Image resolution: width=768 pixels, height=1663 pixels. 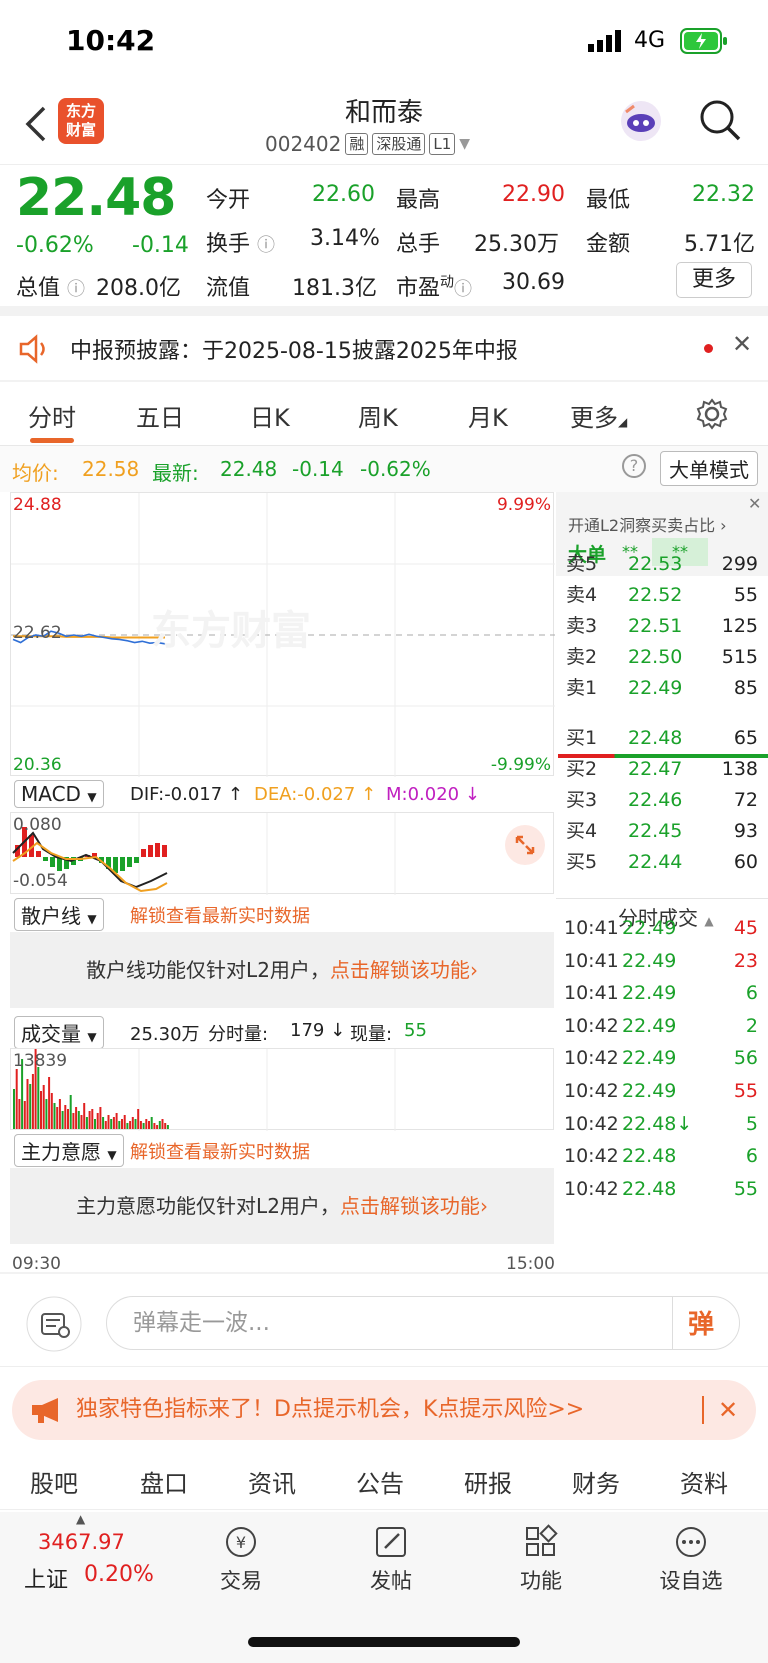 What do you see at coordinates (241, 244) in the screenshot?
I see `turnover-label: 换手 ⓘ` at bounding box center [241, 244].